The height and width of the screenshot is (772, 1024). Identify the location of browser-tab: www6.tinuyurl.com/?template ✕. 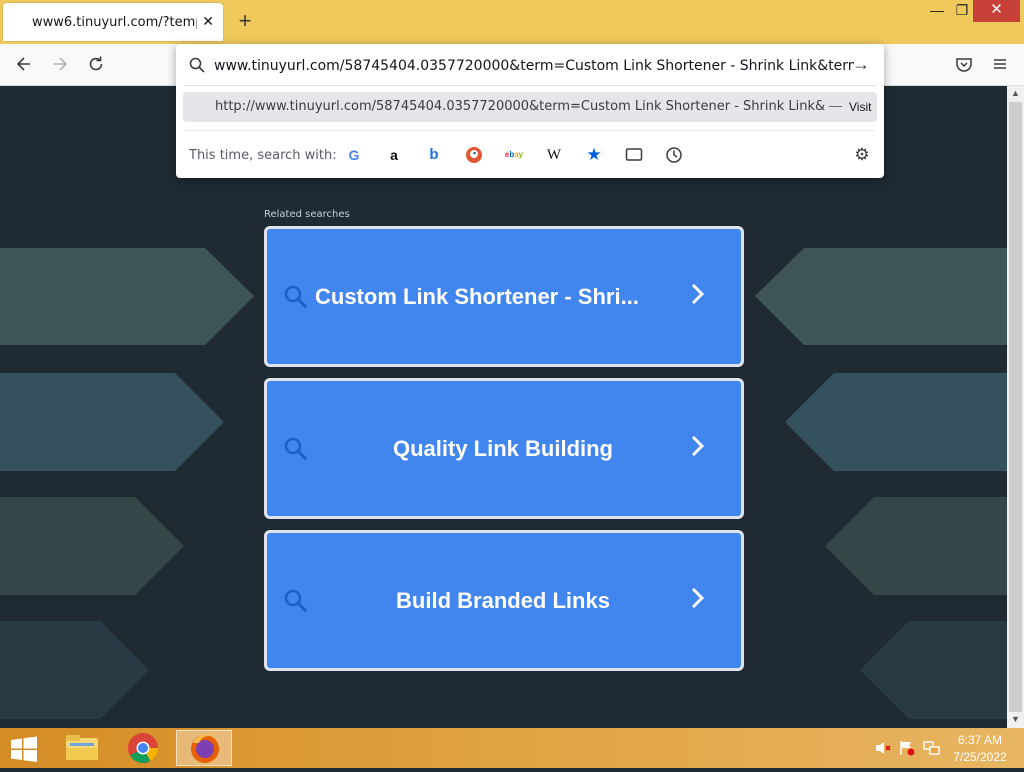
(113, 22).